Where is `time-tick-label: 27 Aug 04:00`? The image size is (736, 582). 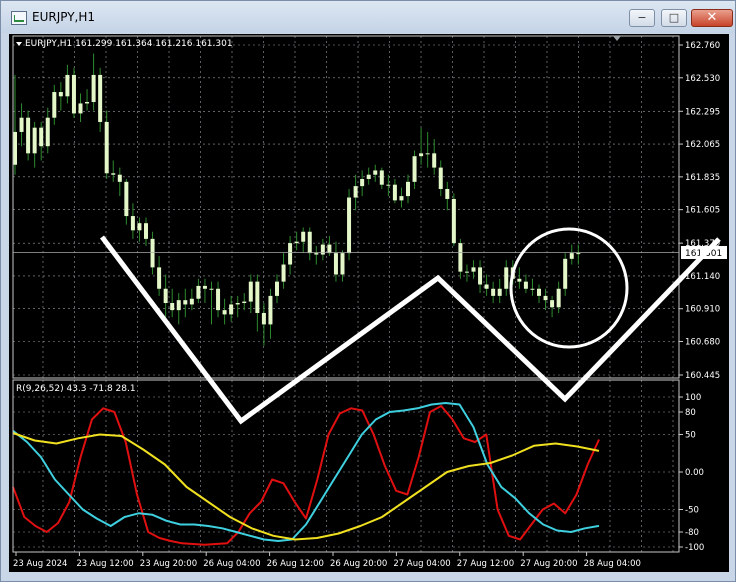
time-tick-label: 27 Aug 04:00 is located at coordinates (421, 564).